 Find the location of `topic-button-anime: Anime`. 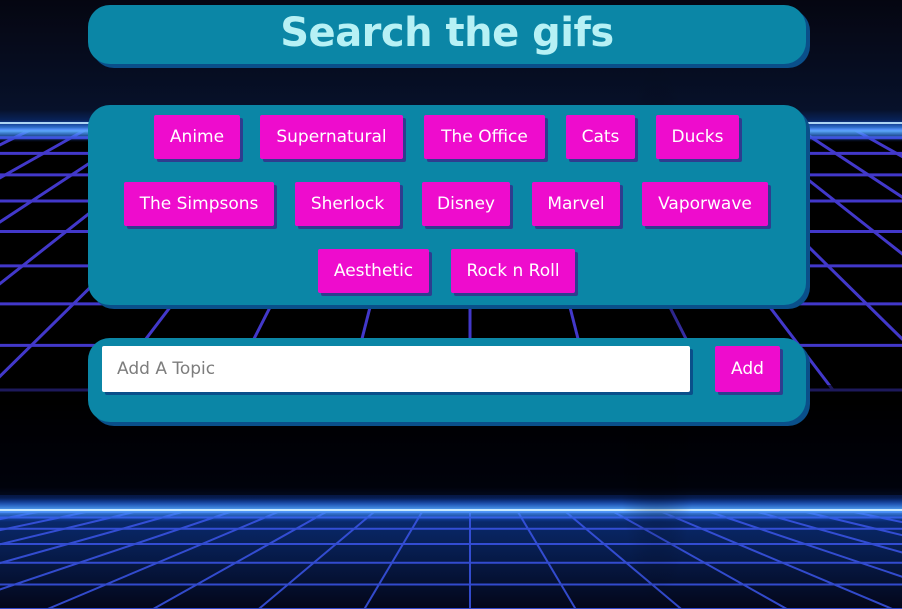

topic-button-anime: Anime is located at coordinates (197, 137).